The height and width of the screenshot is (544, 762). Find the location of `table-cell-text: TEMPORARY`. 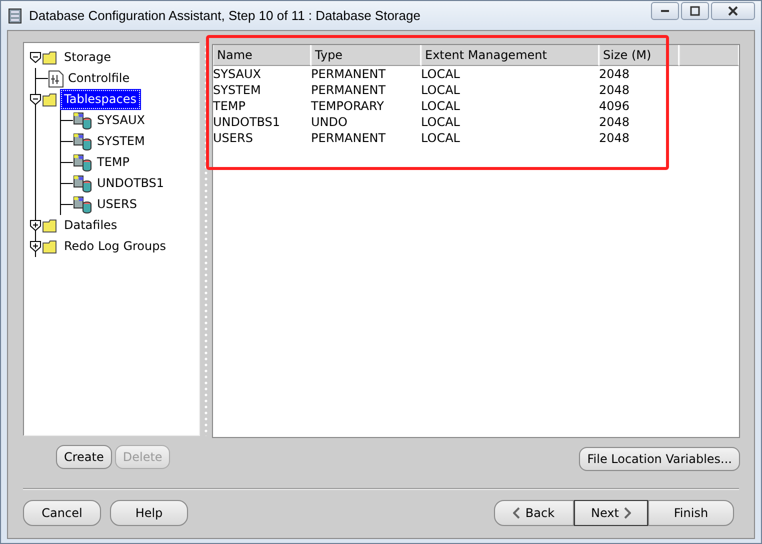

table-cell-text: TEMPORARY is located at coordinates (348, 106).